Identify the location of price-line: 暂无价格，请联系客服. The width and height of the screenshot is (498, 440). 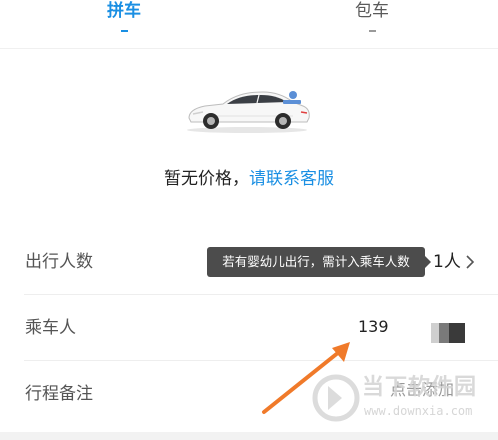
(249, 179).